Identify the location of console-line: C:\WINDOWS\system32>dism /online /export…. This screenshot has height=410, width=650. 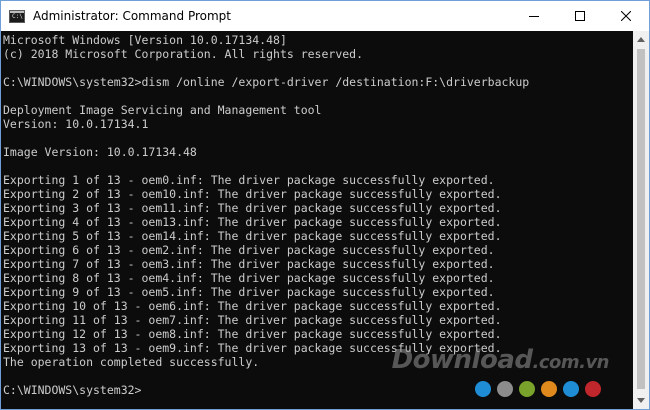
(266, 82).